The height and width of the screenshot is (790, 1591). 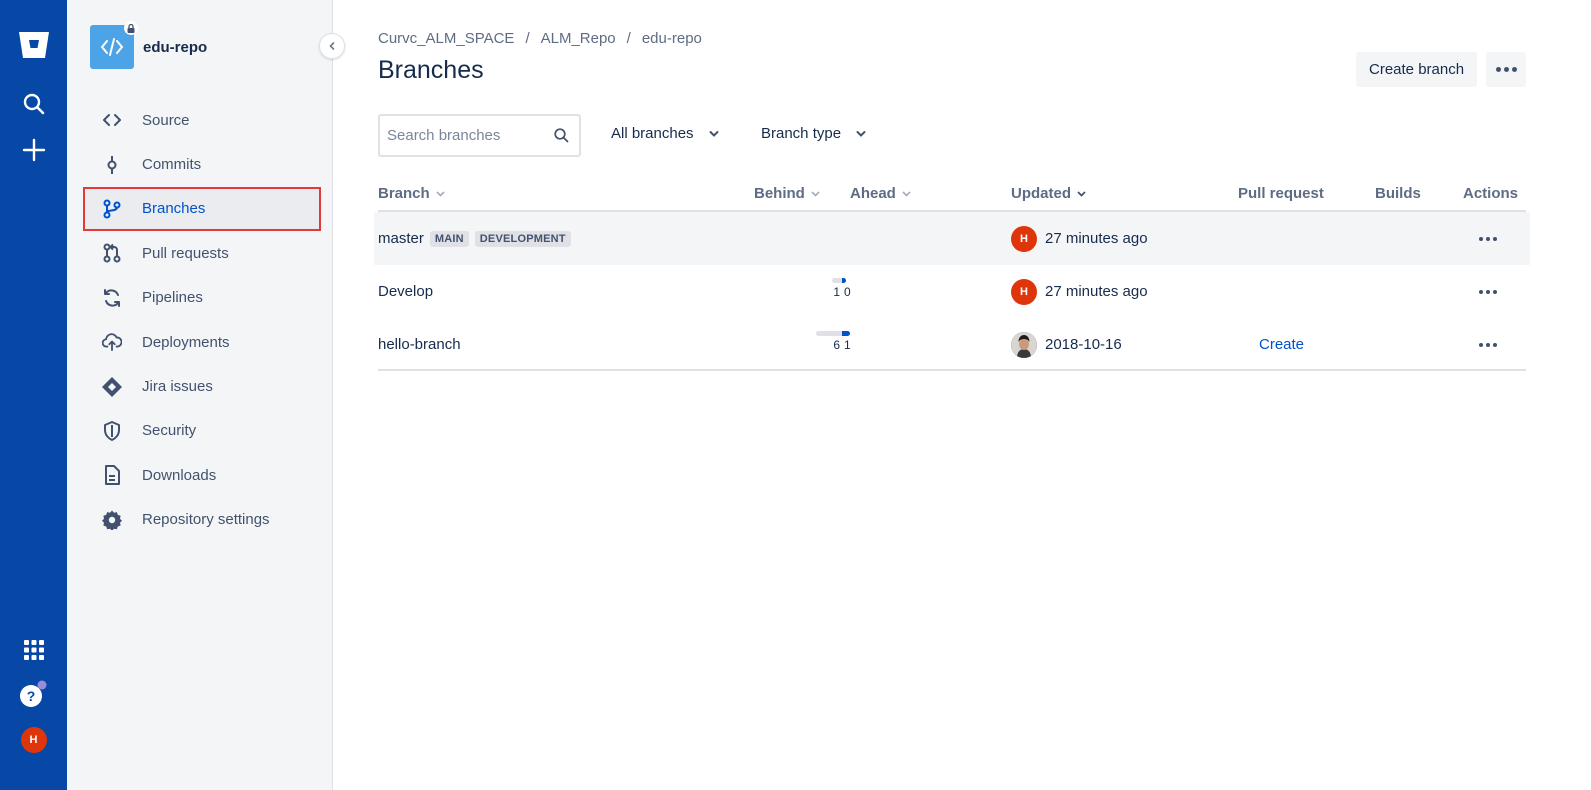 I want to click on sidebar-item-jira-issues: Jira issues, so click(x=202, y=386).